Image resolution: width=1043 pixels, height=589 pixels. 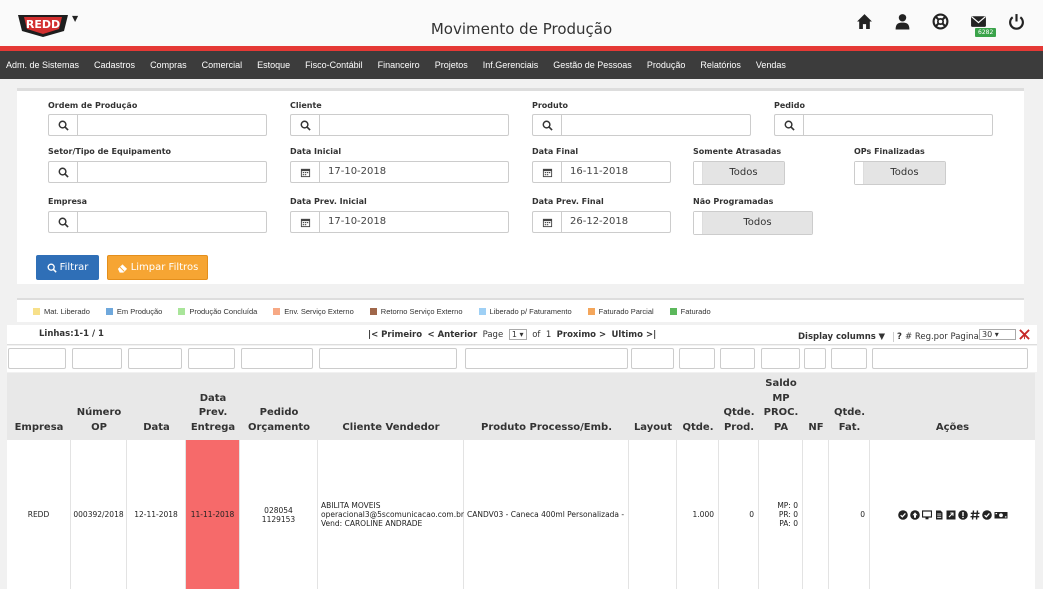 I want to click on legend-faturado-parcial: Faturado Parcial, so click(x=620, y=311).